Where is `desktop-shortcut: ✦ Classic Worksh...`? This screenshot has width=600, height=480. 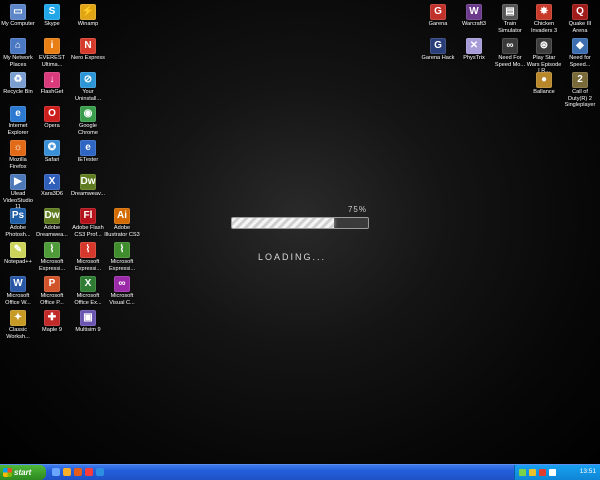 desktop-shortcut: ✦ Classic Worksh... is located at coordinates (18, 325).